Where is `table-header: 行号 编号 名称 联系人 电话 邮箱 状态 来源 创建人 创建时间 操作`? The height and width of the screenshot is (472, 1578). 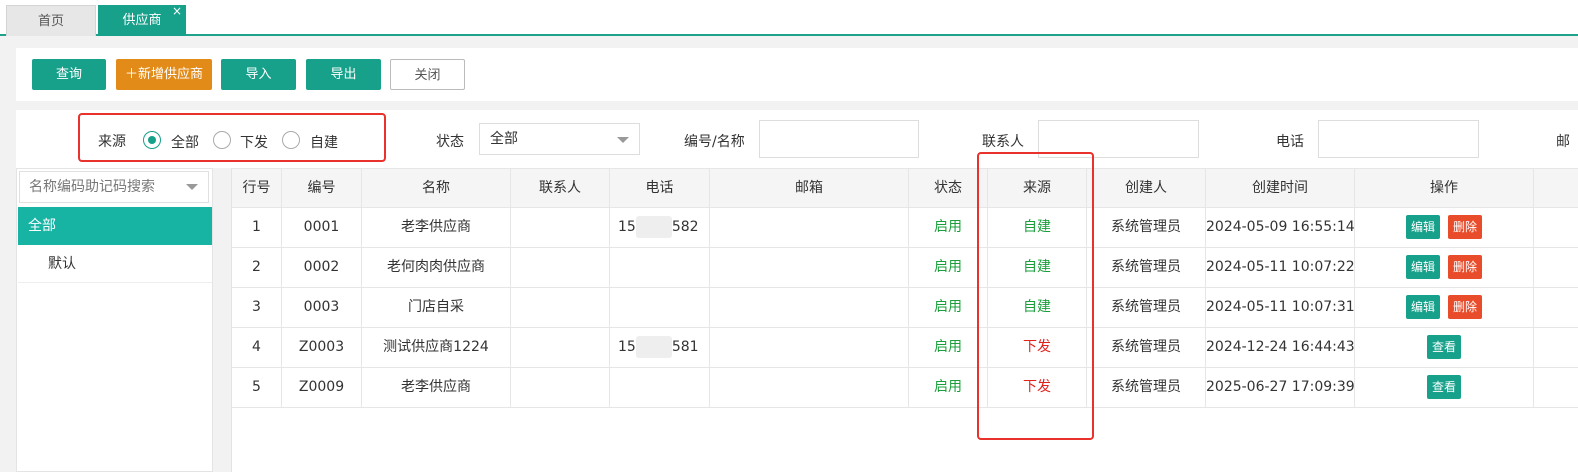 table-header: 行号 编号 名称 联系人 电话 邮箱 状态 来源 创建人 创建时间 操作 is located at coordinates (905, 188).